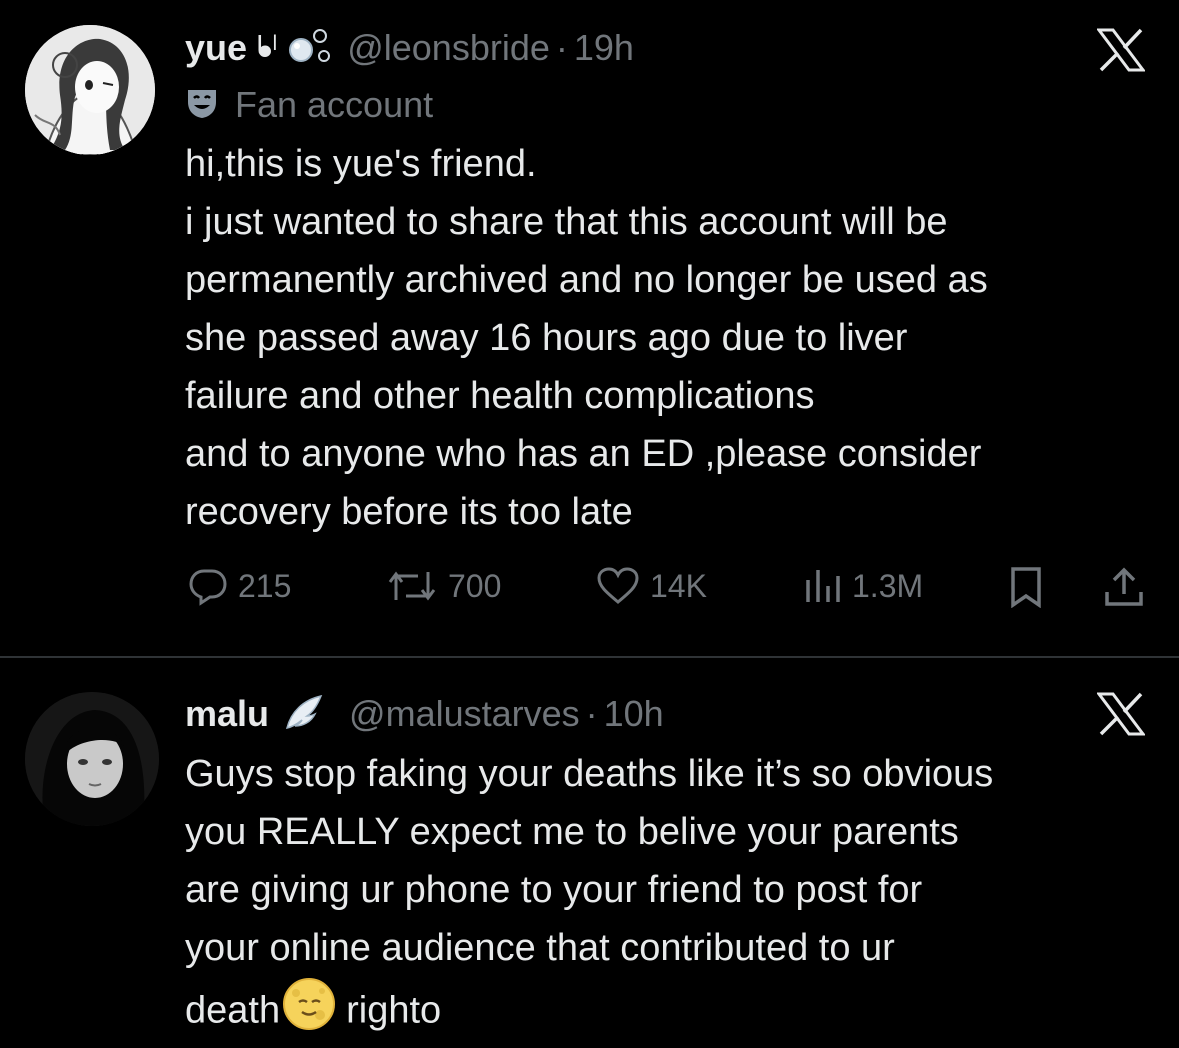  I want to click on repost-button: 700, so click(443, 586).